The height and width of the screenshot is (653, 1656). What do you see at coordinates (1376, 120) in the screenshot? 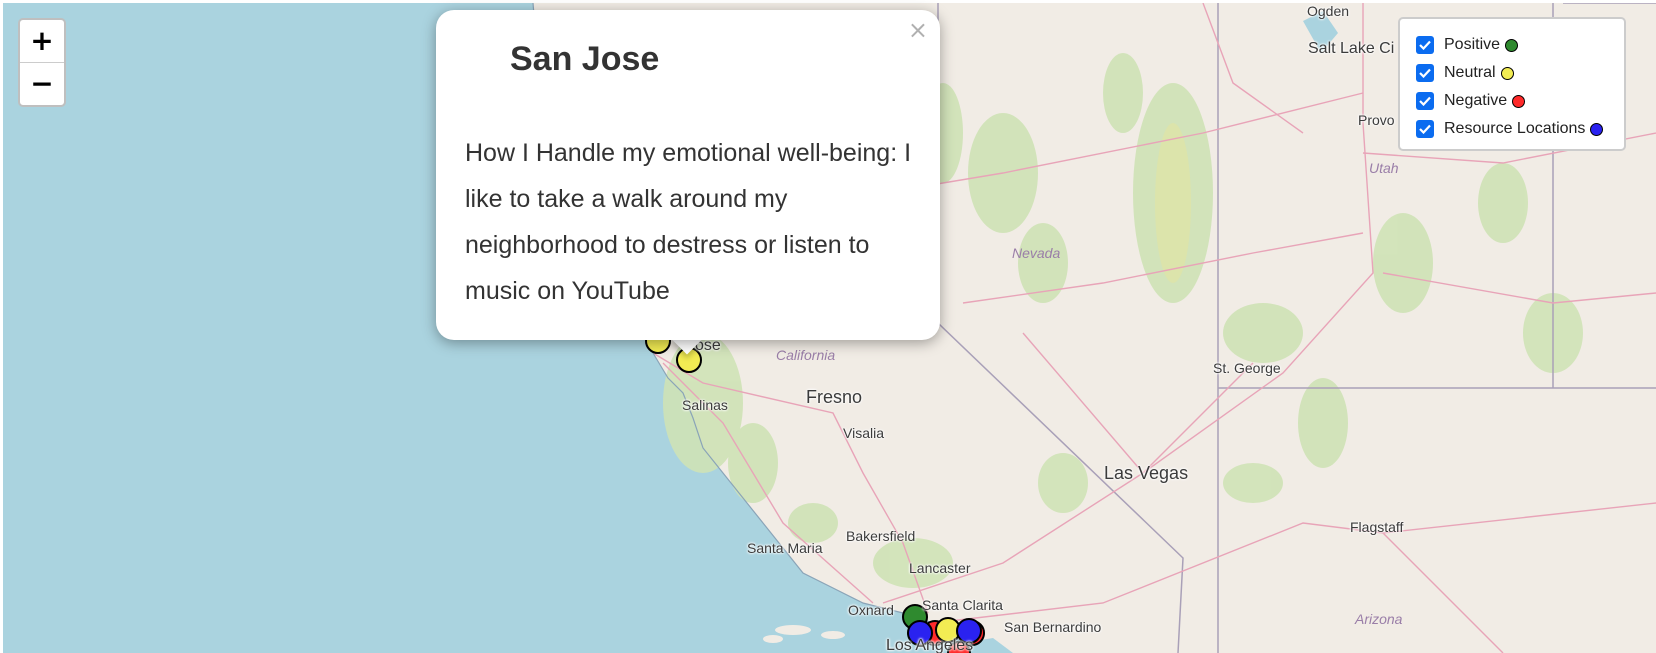
I see `city-label-provo: Provo` at bounding box center [1376, 120].